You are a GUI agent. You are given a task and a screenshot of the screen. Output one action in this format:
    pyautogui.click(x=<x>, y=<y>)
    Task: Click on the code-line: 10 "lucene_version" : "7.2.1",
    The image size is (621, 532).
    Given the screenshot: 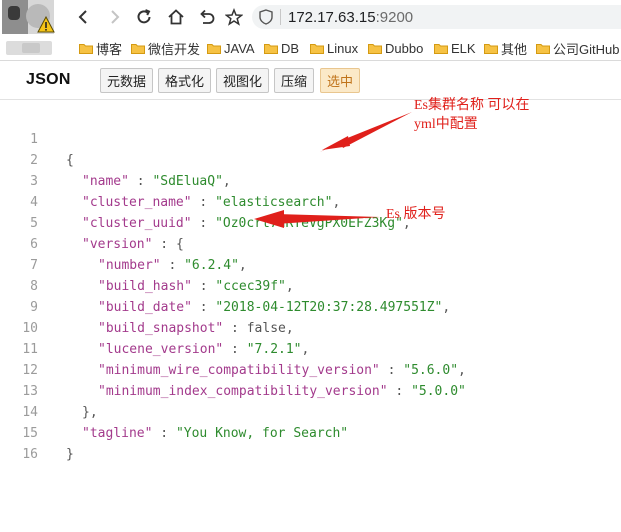 What is the action you would take?
    pyautogui.click(x=310, y=327)
    